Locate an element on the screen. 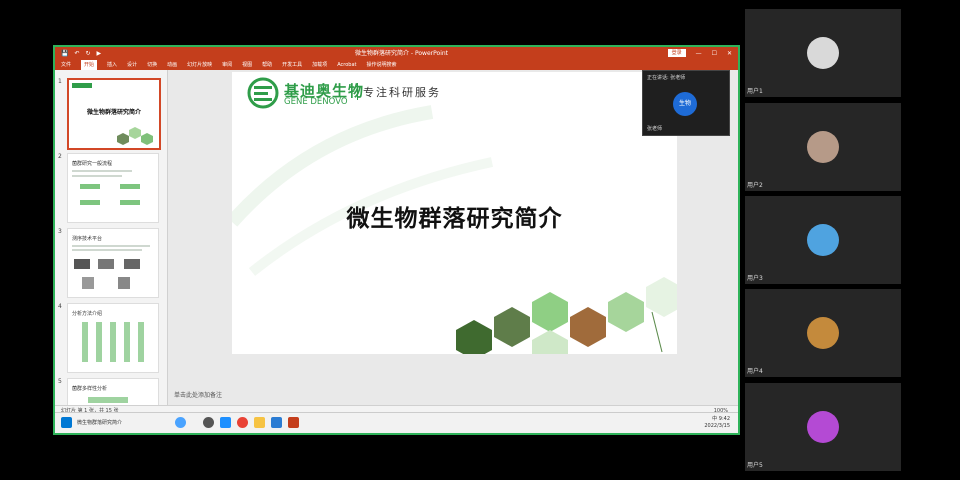 The height and width of the screenshot is (480, 960). weather-icon is located at coordinates (180, 422).